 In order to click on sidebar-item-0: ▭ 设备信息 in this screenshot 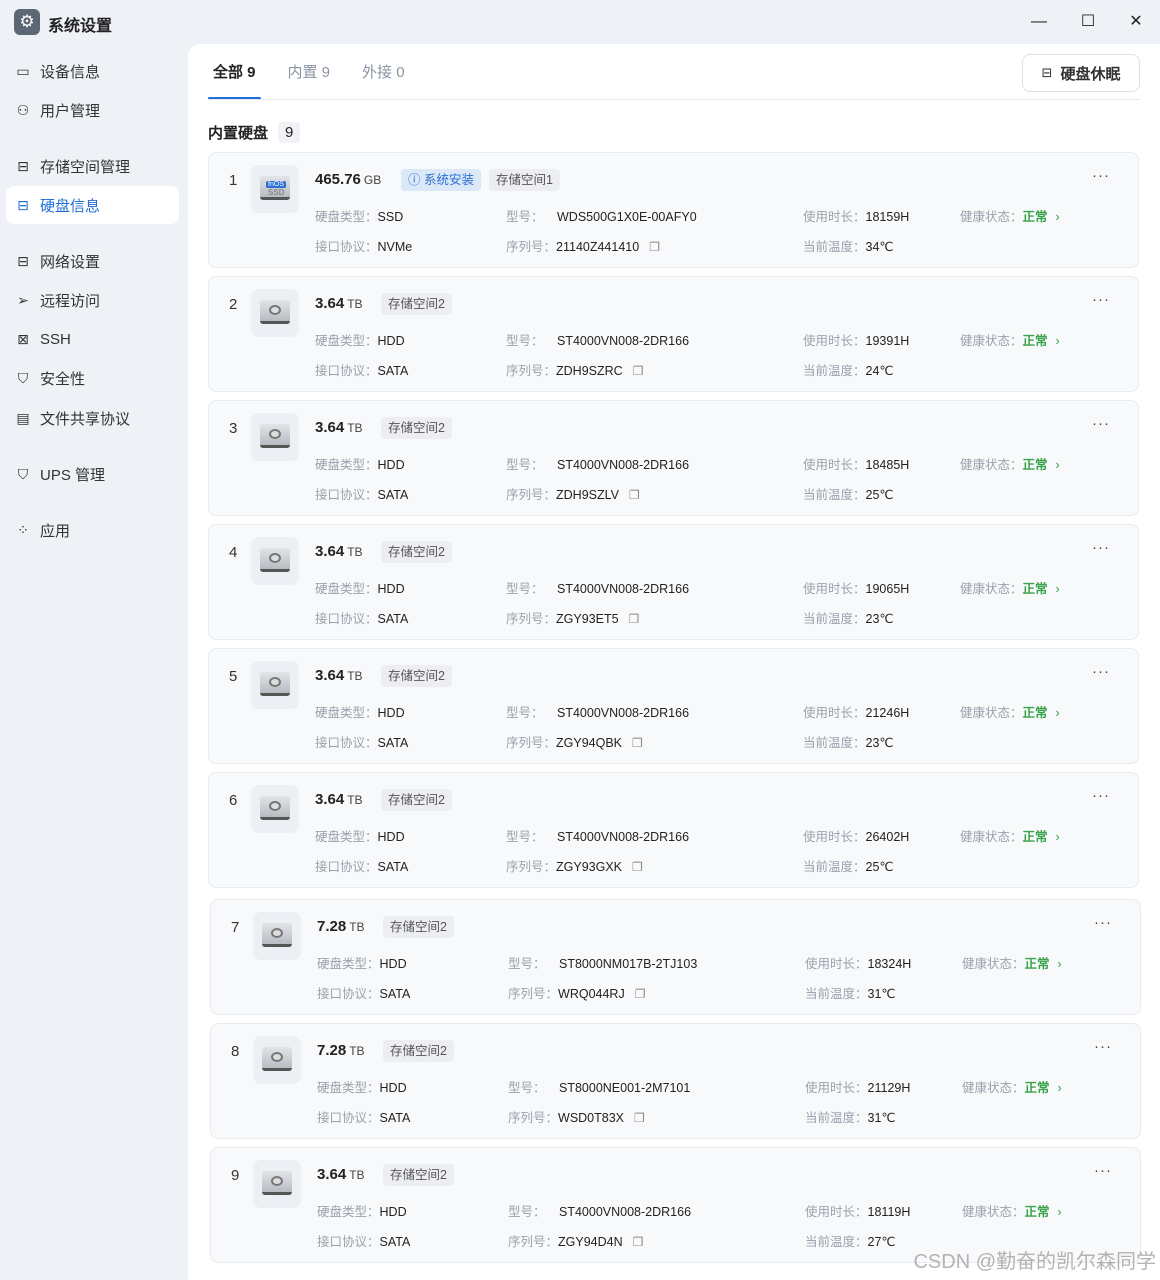, I will do `click(92, 71)`.